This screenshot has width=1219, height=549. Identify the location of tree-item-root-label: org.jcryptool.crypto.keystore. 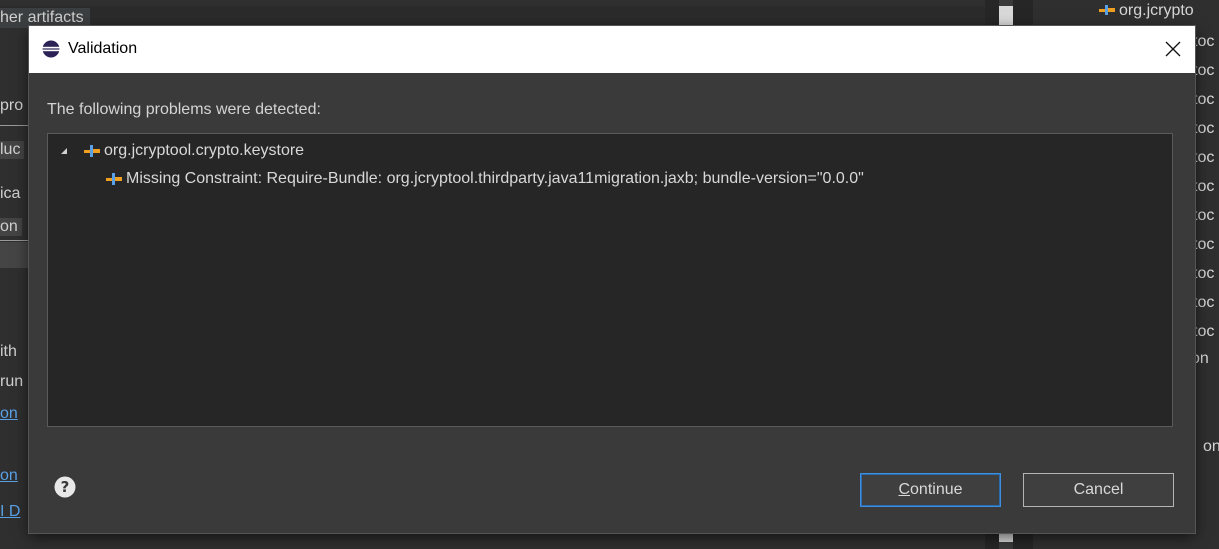
(204, 150).